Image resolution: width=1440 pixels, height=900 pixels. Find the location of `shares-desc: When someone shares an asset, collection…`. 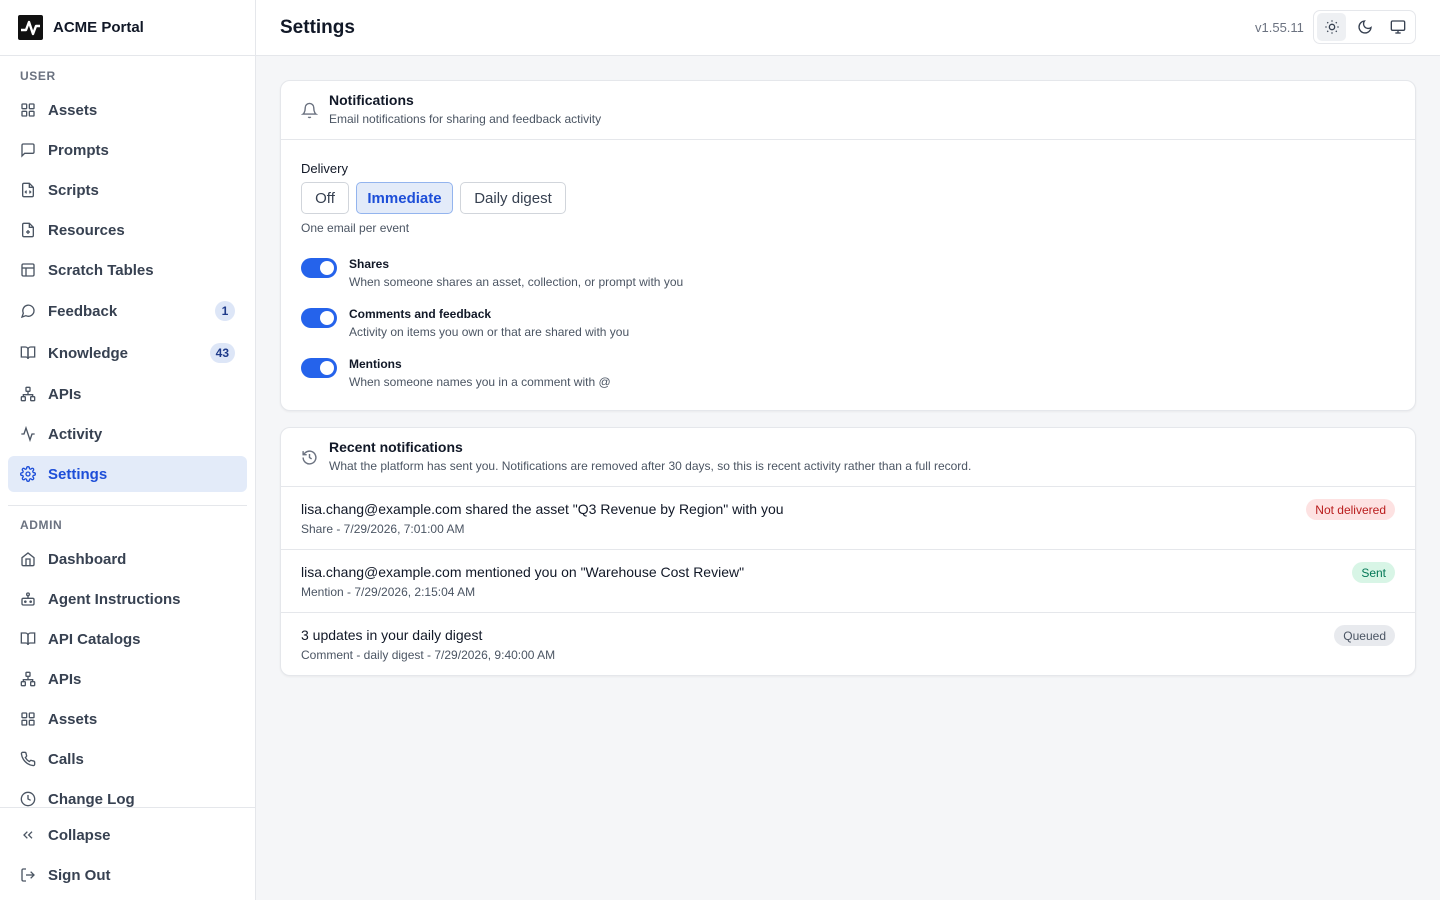

shares-desc: When someone shares an asset, collection… is located at coordinates (516, 282).